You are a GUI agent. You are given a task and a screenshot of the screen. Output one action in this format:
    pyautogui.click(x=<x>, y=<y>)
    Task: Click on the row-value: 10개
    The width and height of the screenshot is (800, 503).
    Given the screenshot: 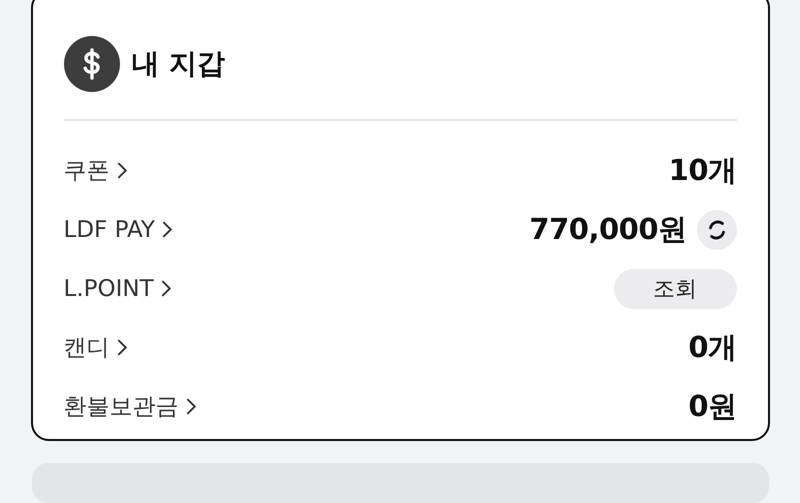 What is the action you would take?
    pyautogui.click(x=702, y=170)
    